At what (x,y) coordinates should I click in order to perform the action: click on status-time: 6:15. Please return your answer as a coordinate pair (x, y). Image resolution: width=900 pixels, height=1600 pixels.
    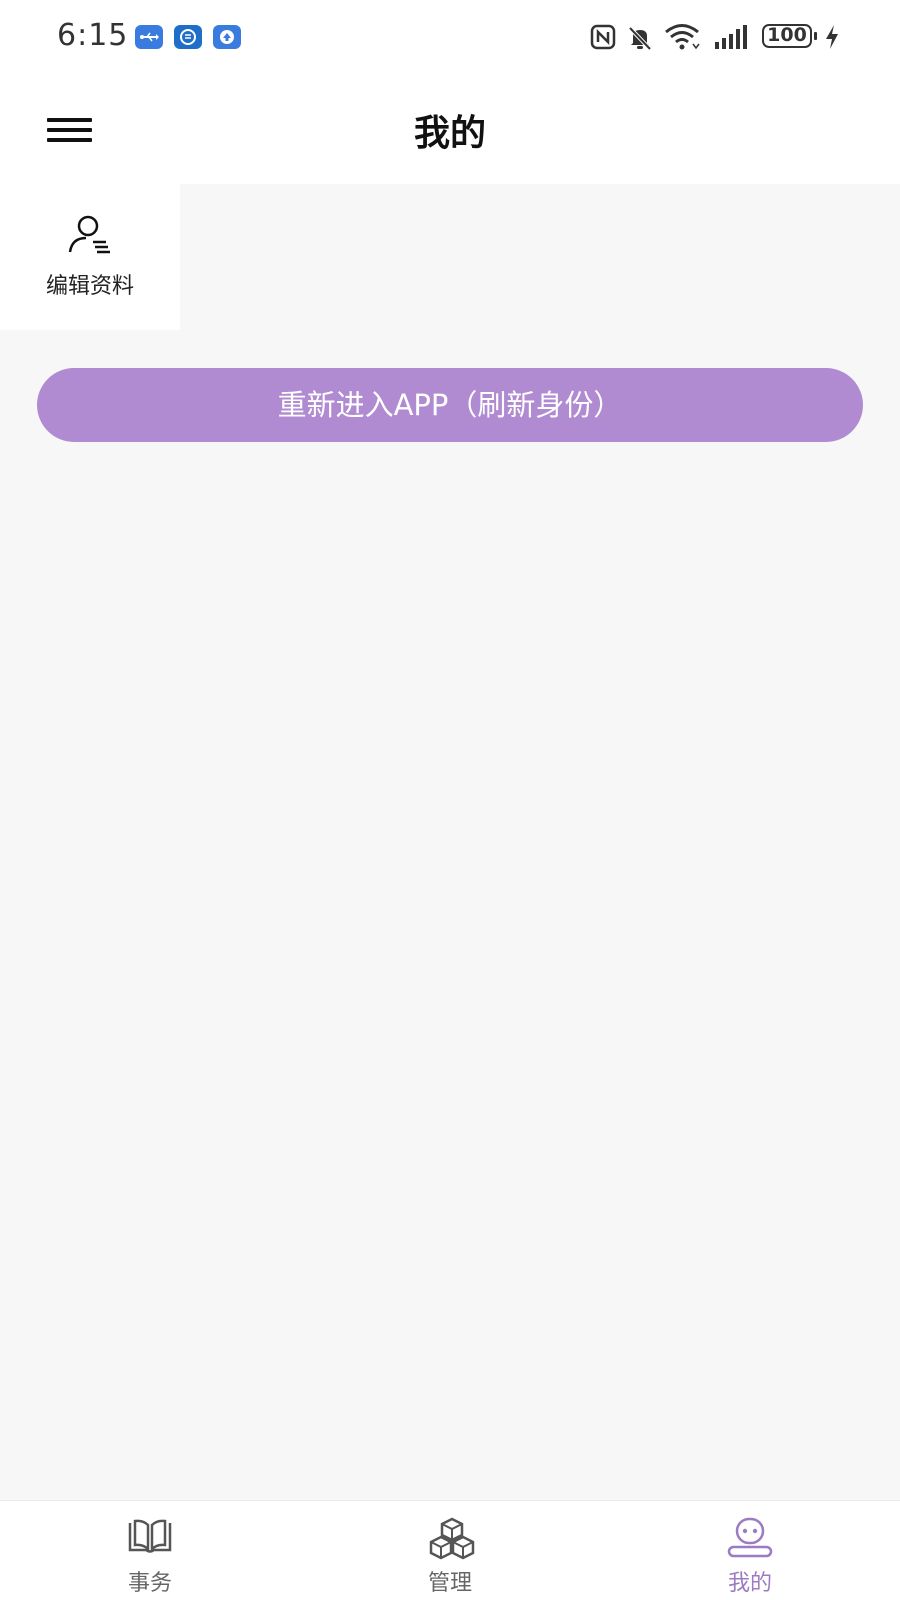
    Looking at the image, I should click on (93, 35).